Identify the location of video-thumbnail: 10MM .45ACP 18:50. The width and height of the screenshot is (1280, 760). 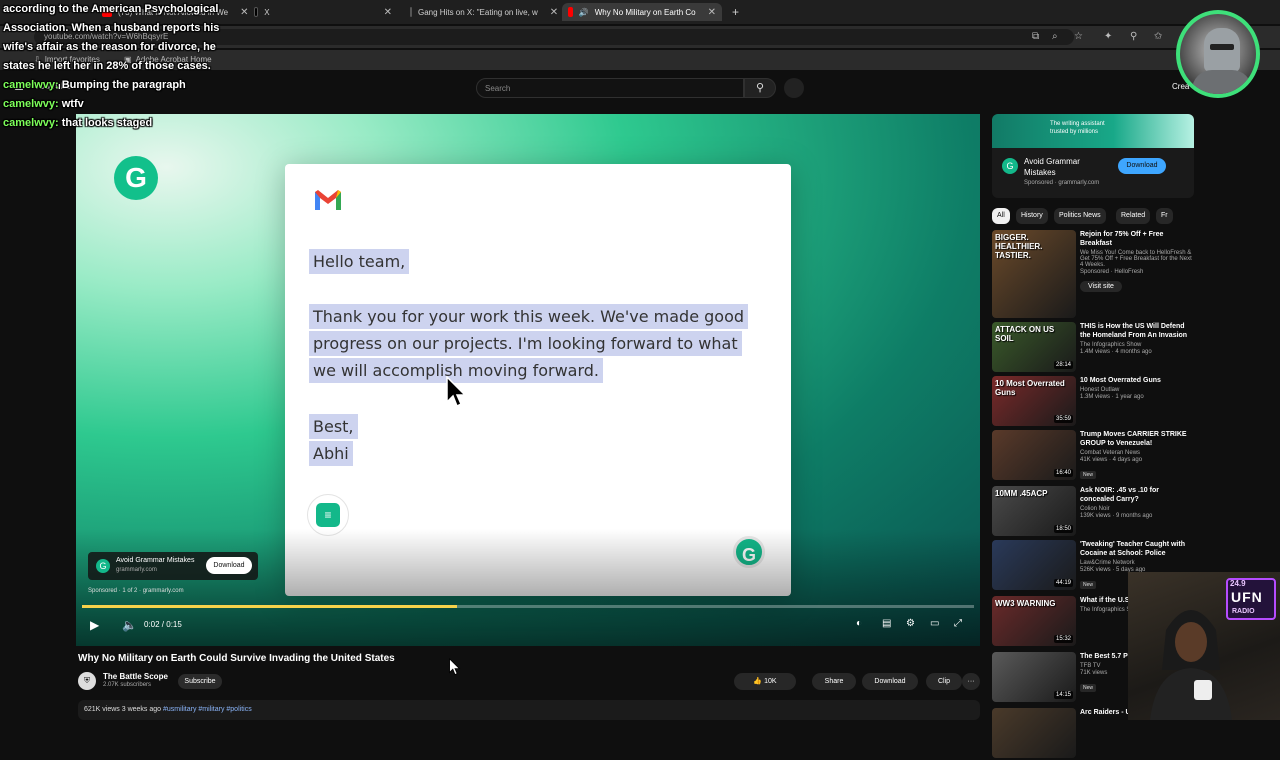
(1034, 511).